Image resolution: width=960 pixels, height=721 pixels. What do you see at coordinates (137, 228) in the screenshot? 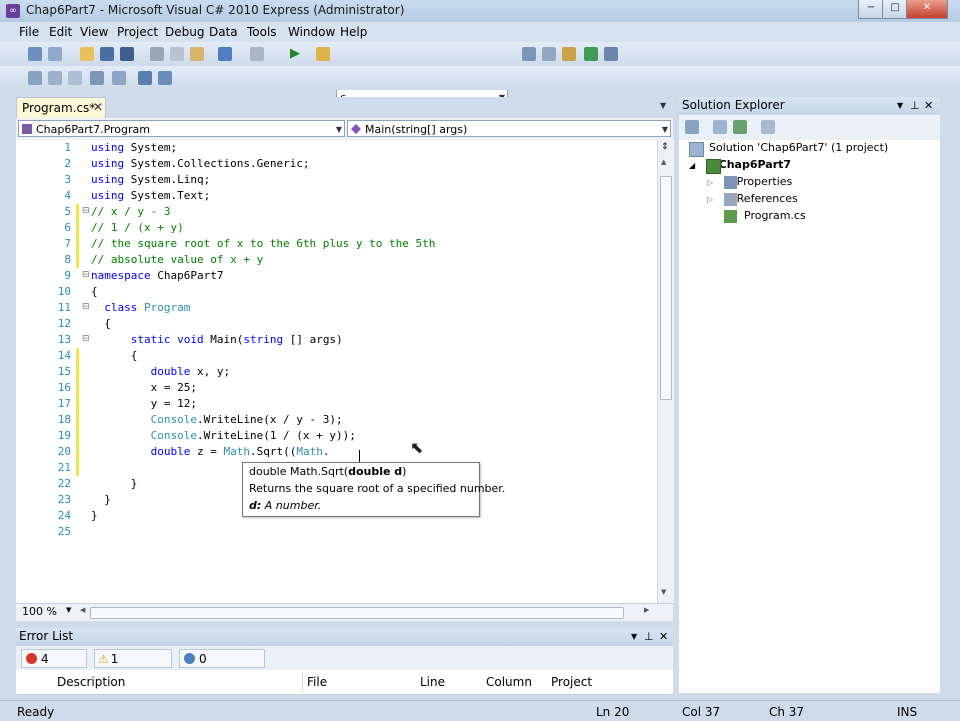
I see `code-line: // 1 / (x + y)` at bounding box center [137, 228].